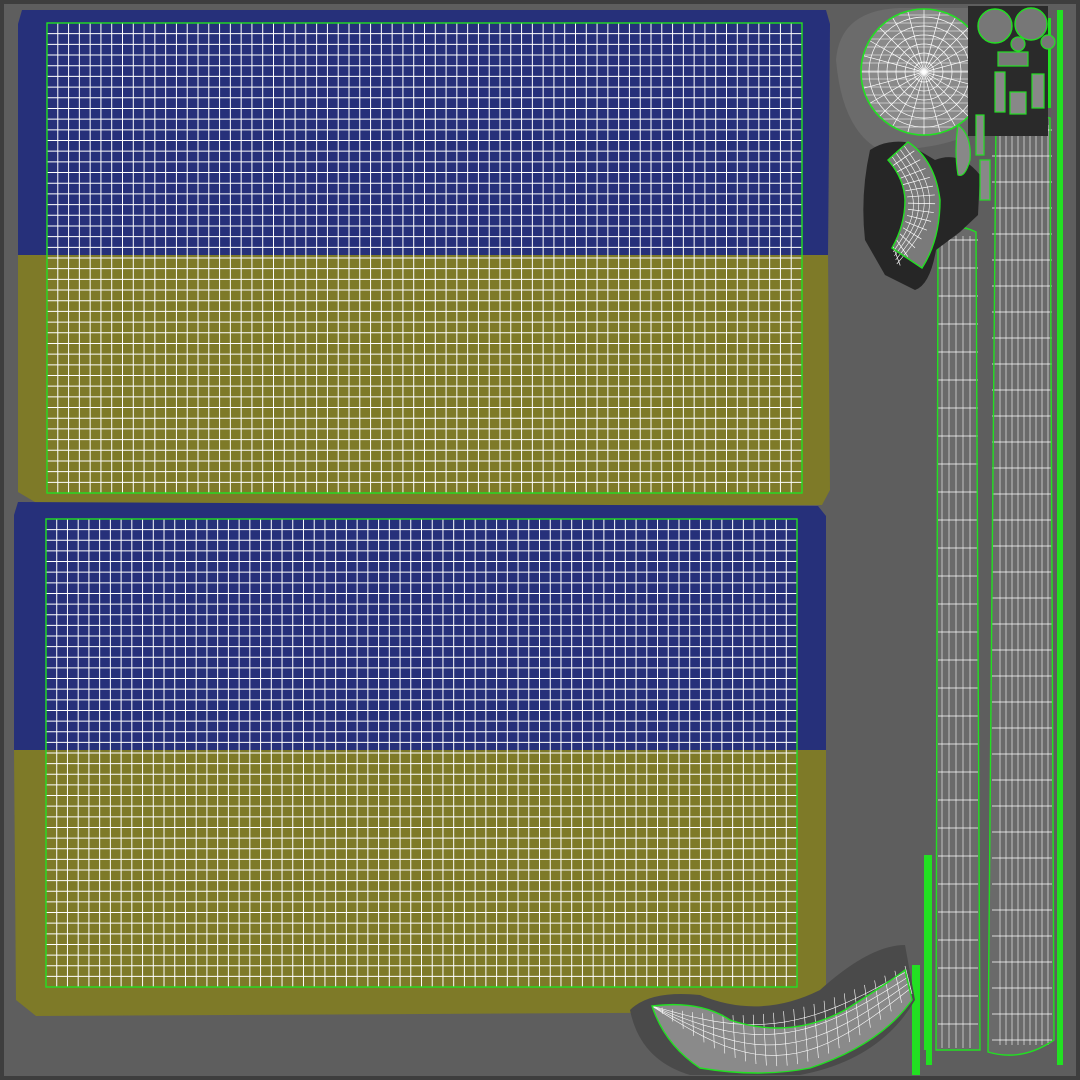  Describe the element at coordinates (929, 1007) in the screenshot. I see `pole-strip-thin-e` at that location.